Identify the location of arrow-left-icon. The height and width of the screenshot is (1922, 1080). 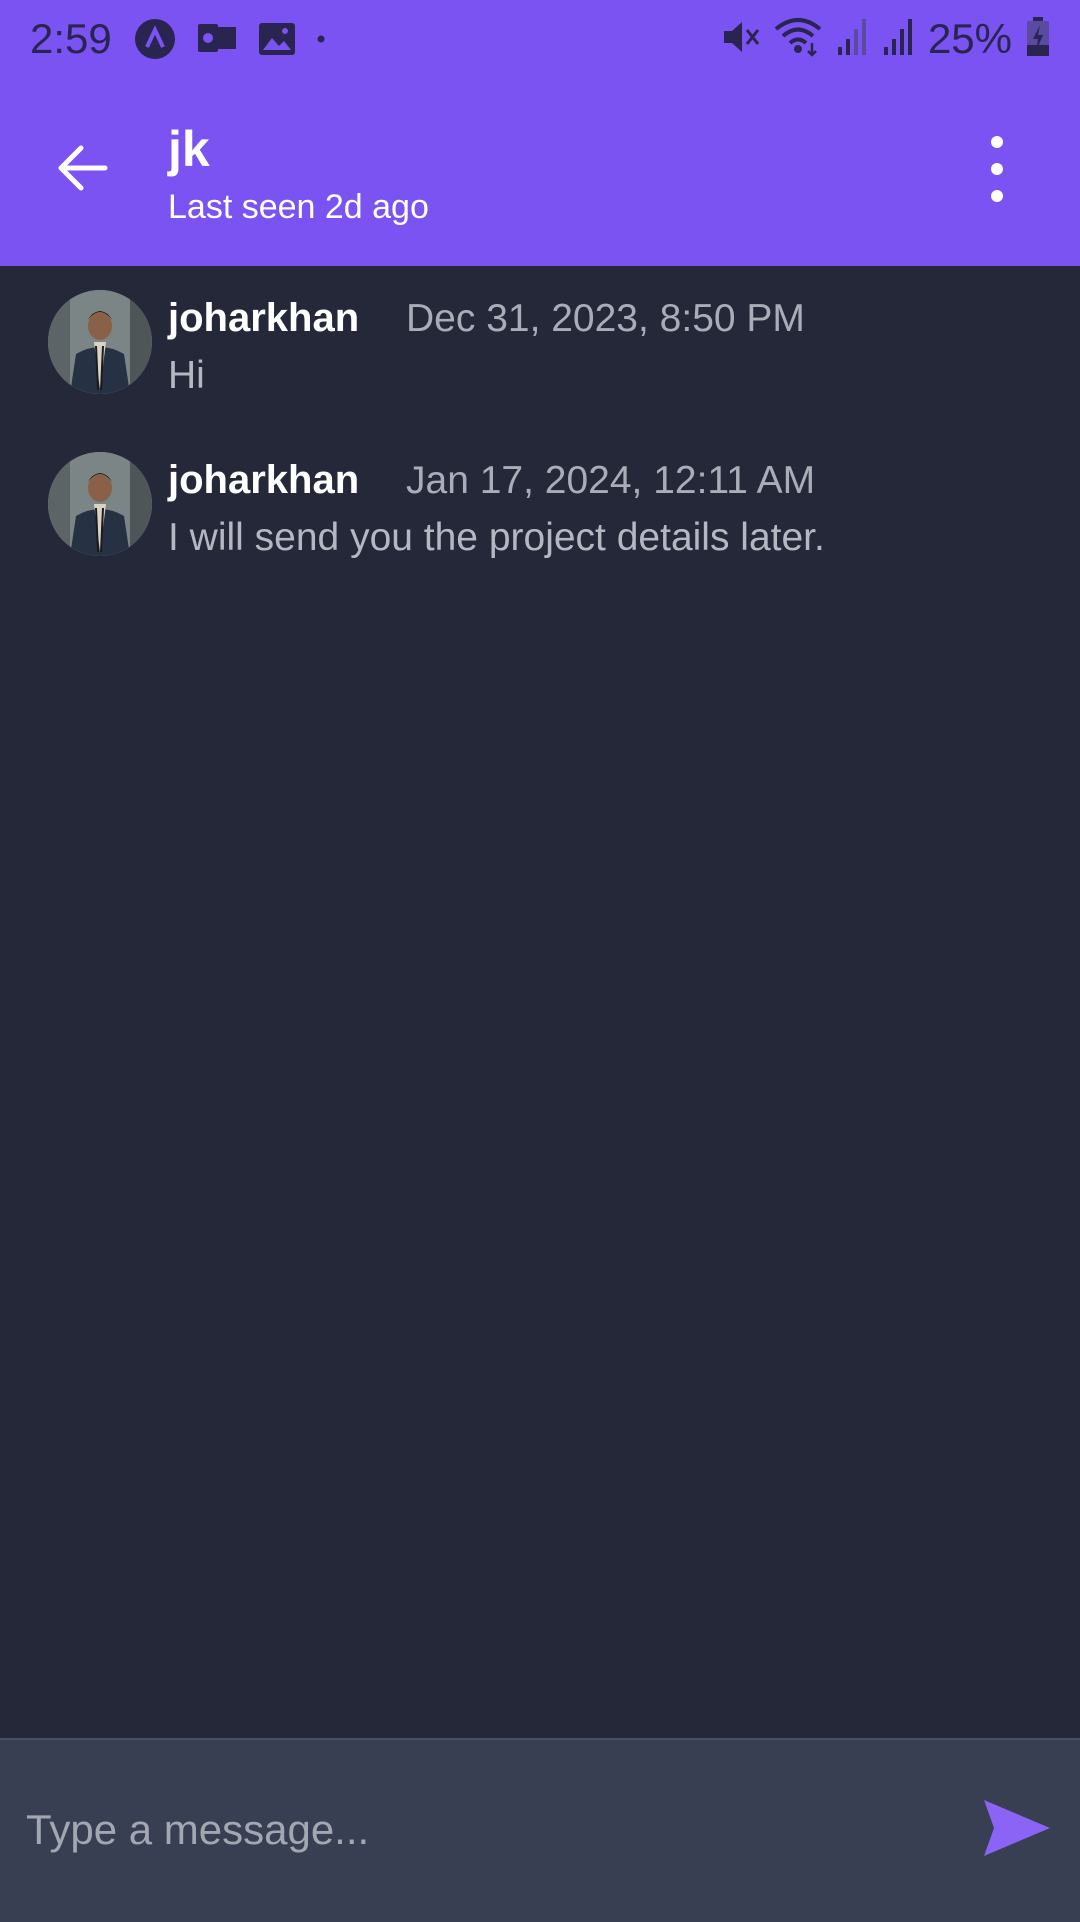
(83, 168).